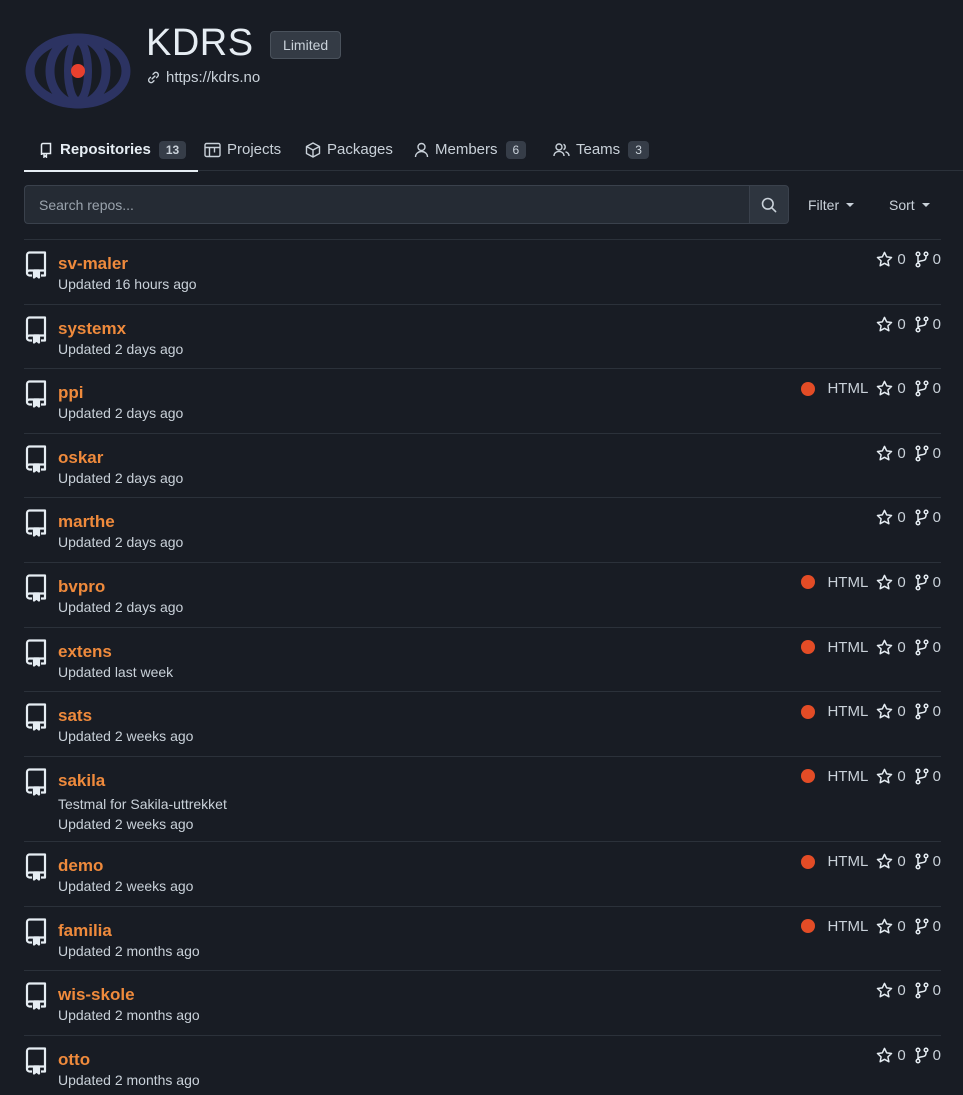 The height and width of the screenshot is (1095, 963). I want to click on repo-name-link: otto, so click(74, 1060).